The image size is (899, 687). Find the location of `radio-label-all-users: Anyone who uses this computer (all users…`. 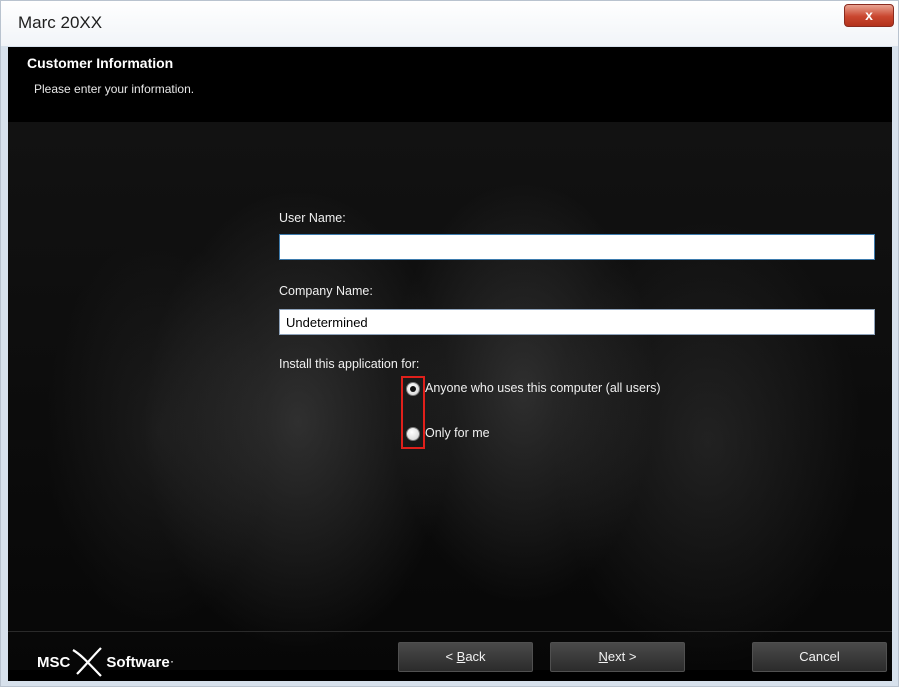

radio-label-all-users: Anyone who uses this computer (all users… is located at coordinates (543, 388).